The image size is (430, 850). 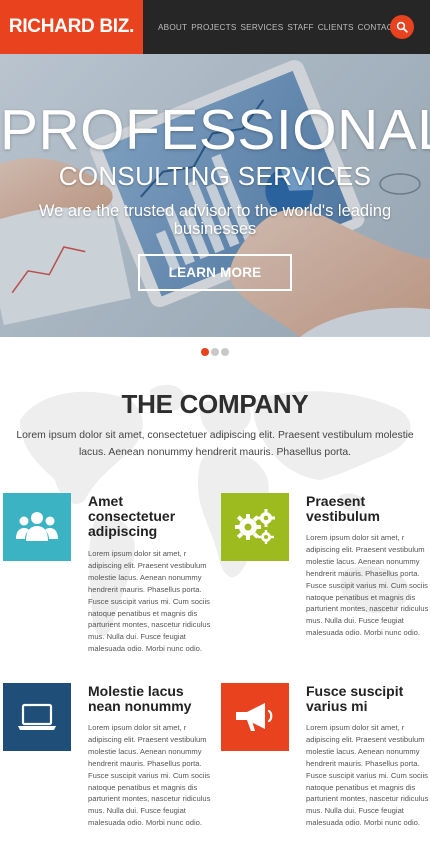 What do you see at coordinates (215, 272) in the screenshot?
I see `learn-more-button: LEARN MORE` at bounding box center [215, 272].